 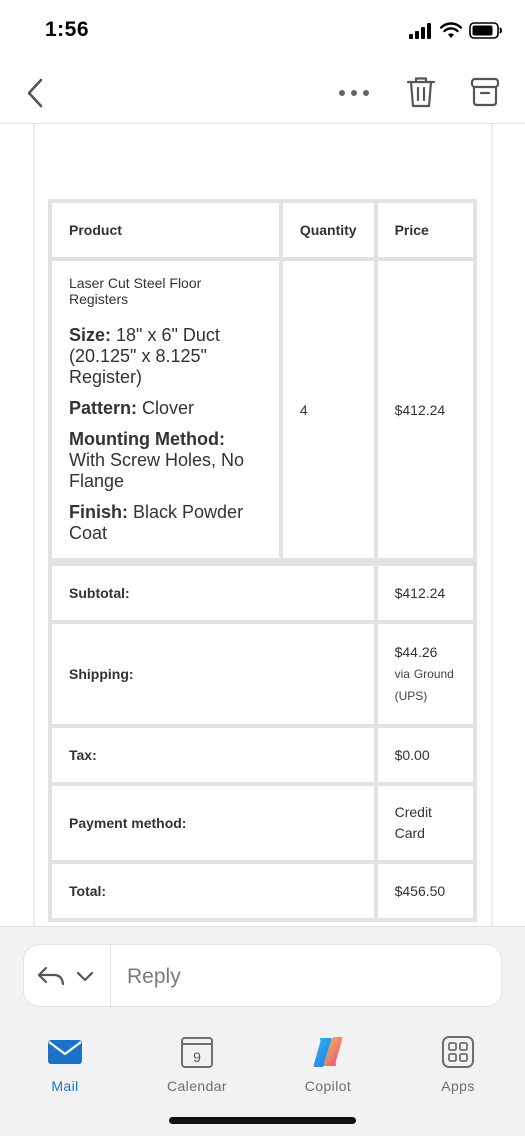 What do you see at coordinates (354, 93) in the screenshot?
I see `more-options-icon` at bounding box center [354, 93].